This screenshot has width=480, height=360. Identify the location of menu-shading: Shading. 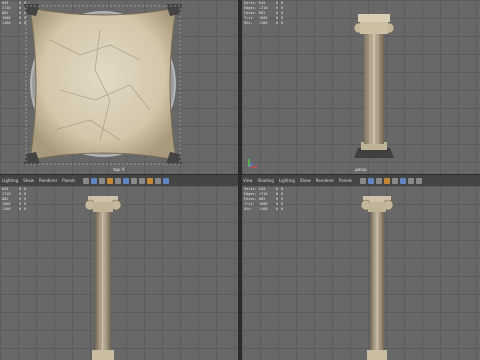
(266, 180).